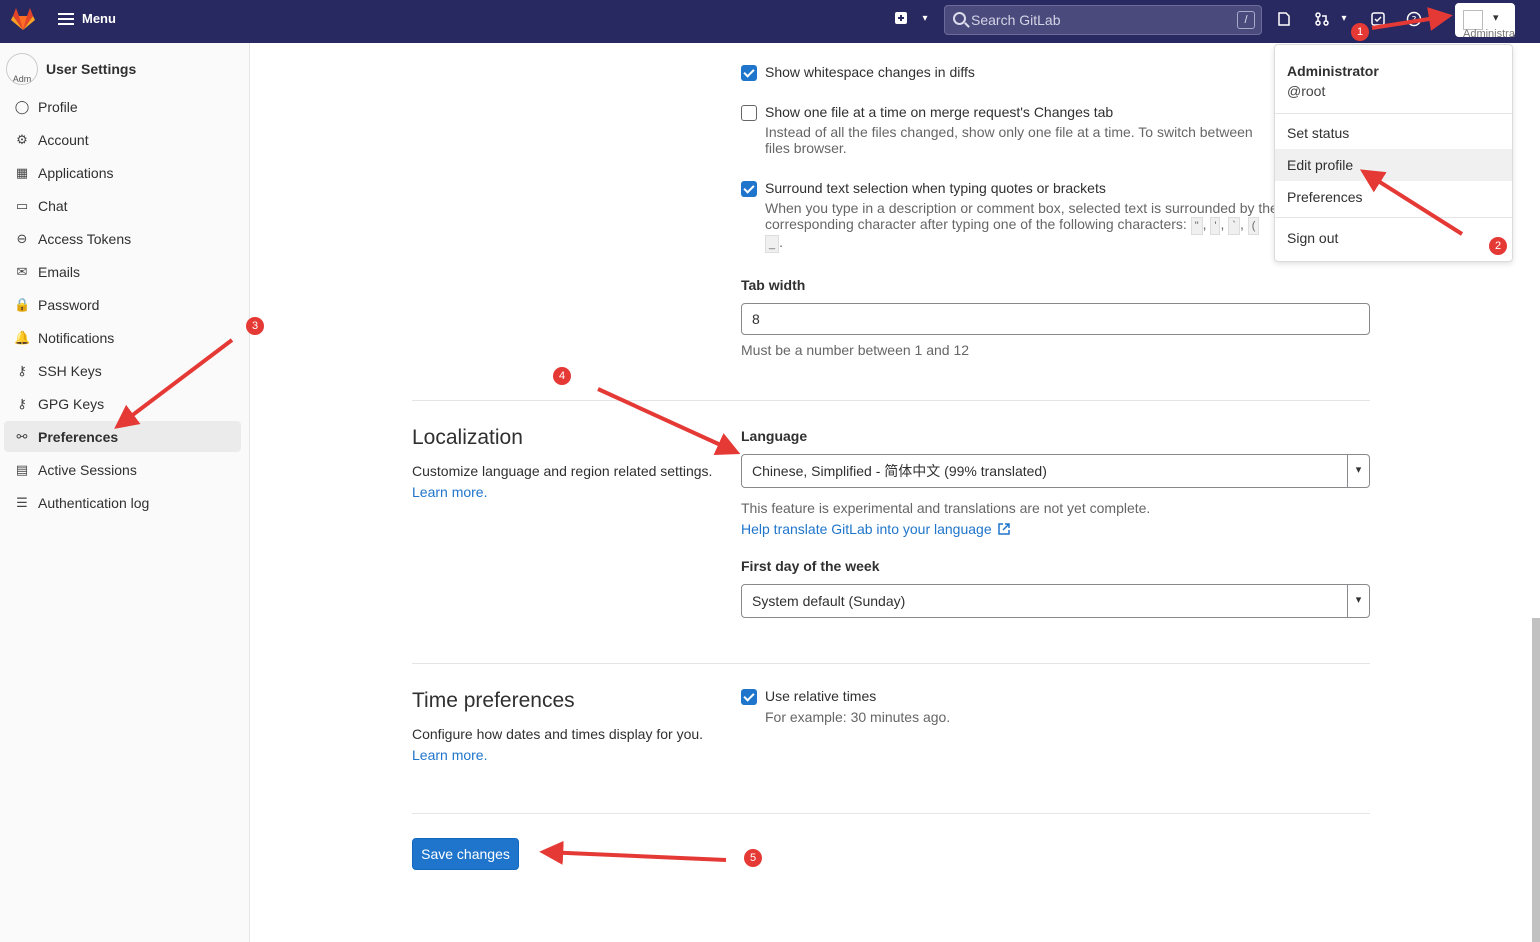 The height and width of the screenshot is (942, 1540). What do you see at coordinates (1393, 197) in the screenshot?
I see `preferences-item: Preferences` at bounding box center [1393, 197].